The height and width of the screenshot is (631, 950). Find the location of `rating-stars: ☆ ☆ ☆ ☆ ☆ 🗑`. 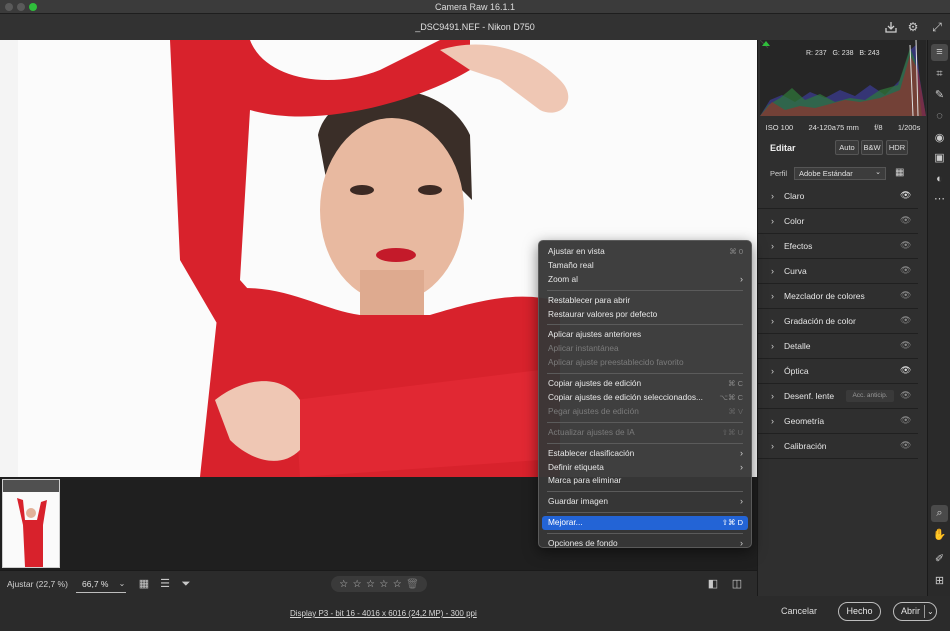

rating-stars: ☆ ☆ ☆ ☆ ☆ 🗑 is located at coordinates (379, 584).